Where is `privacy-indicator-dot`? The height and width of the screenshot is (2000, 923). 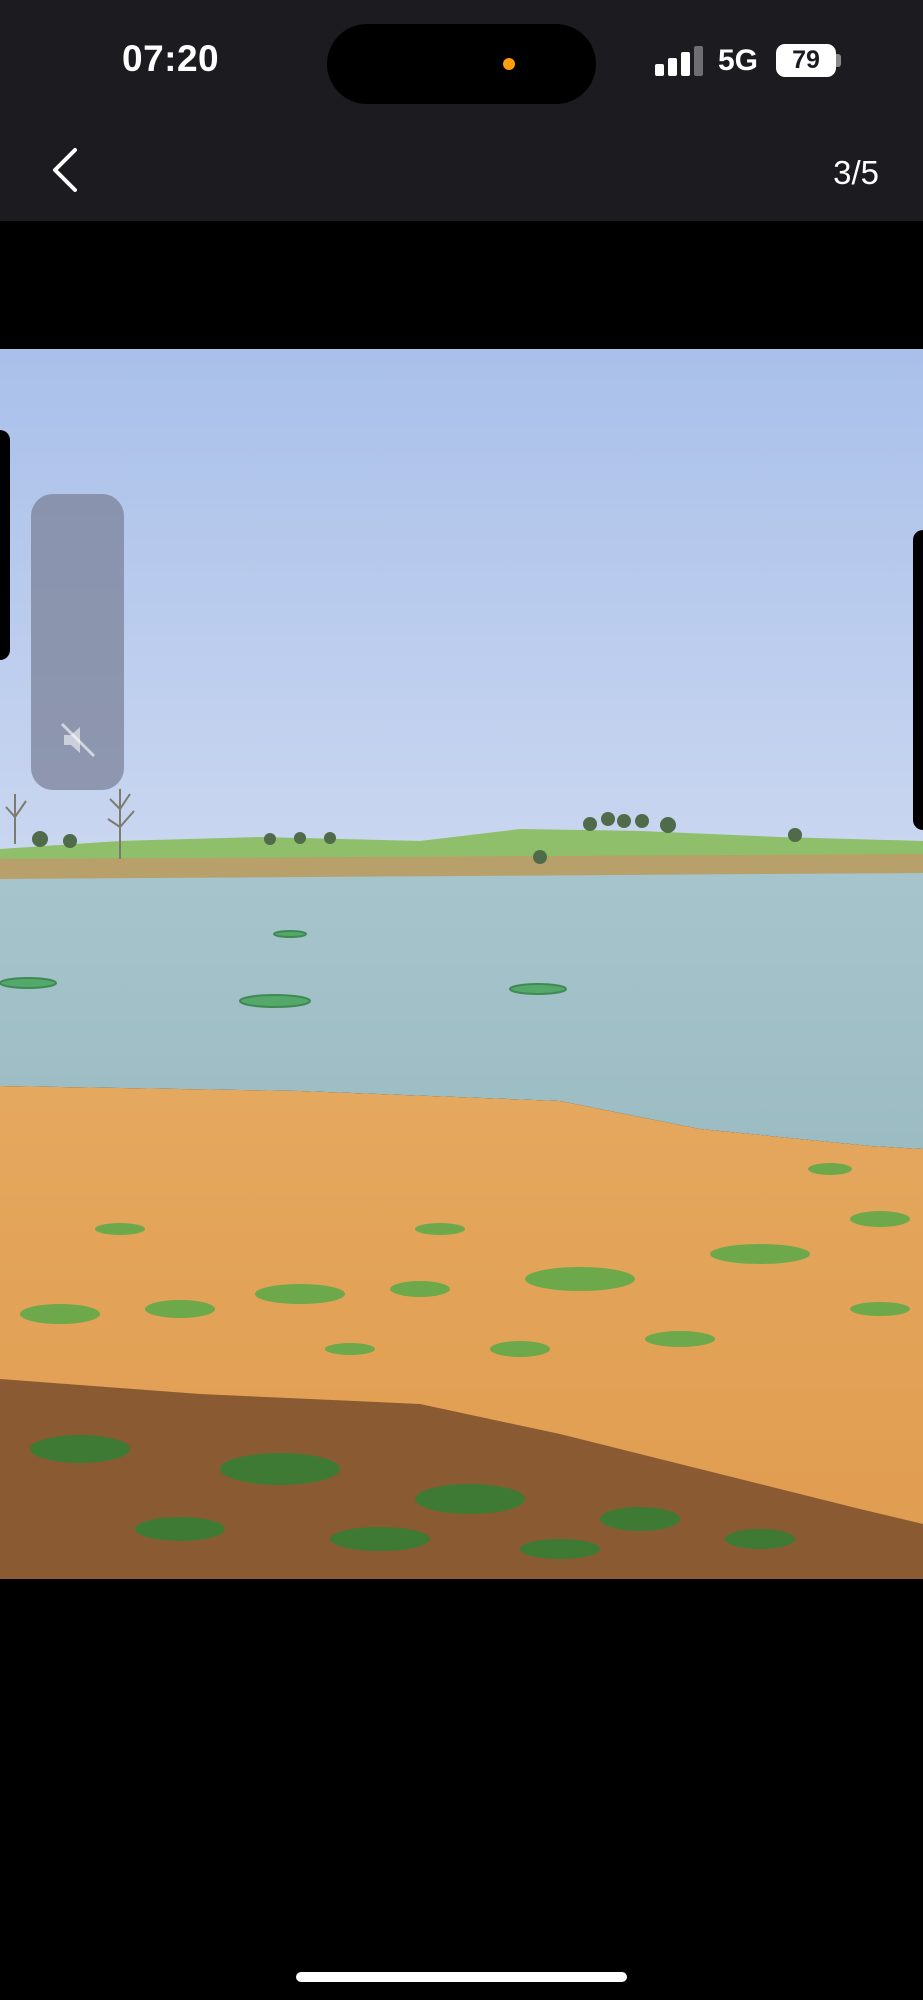
privacy-indicator-dot is located at coordinates (509, 64).